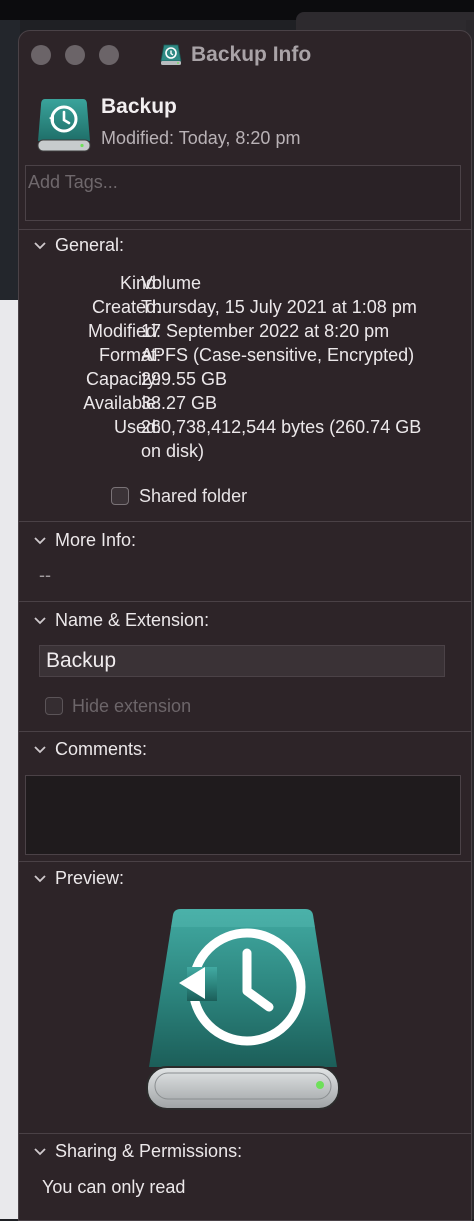  Describe the element at coordinates (10, 759) in the screenshot. I see `background-desktop-left` at that location.